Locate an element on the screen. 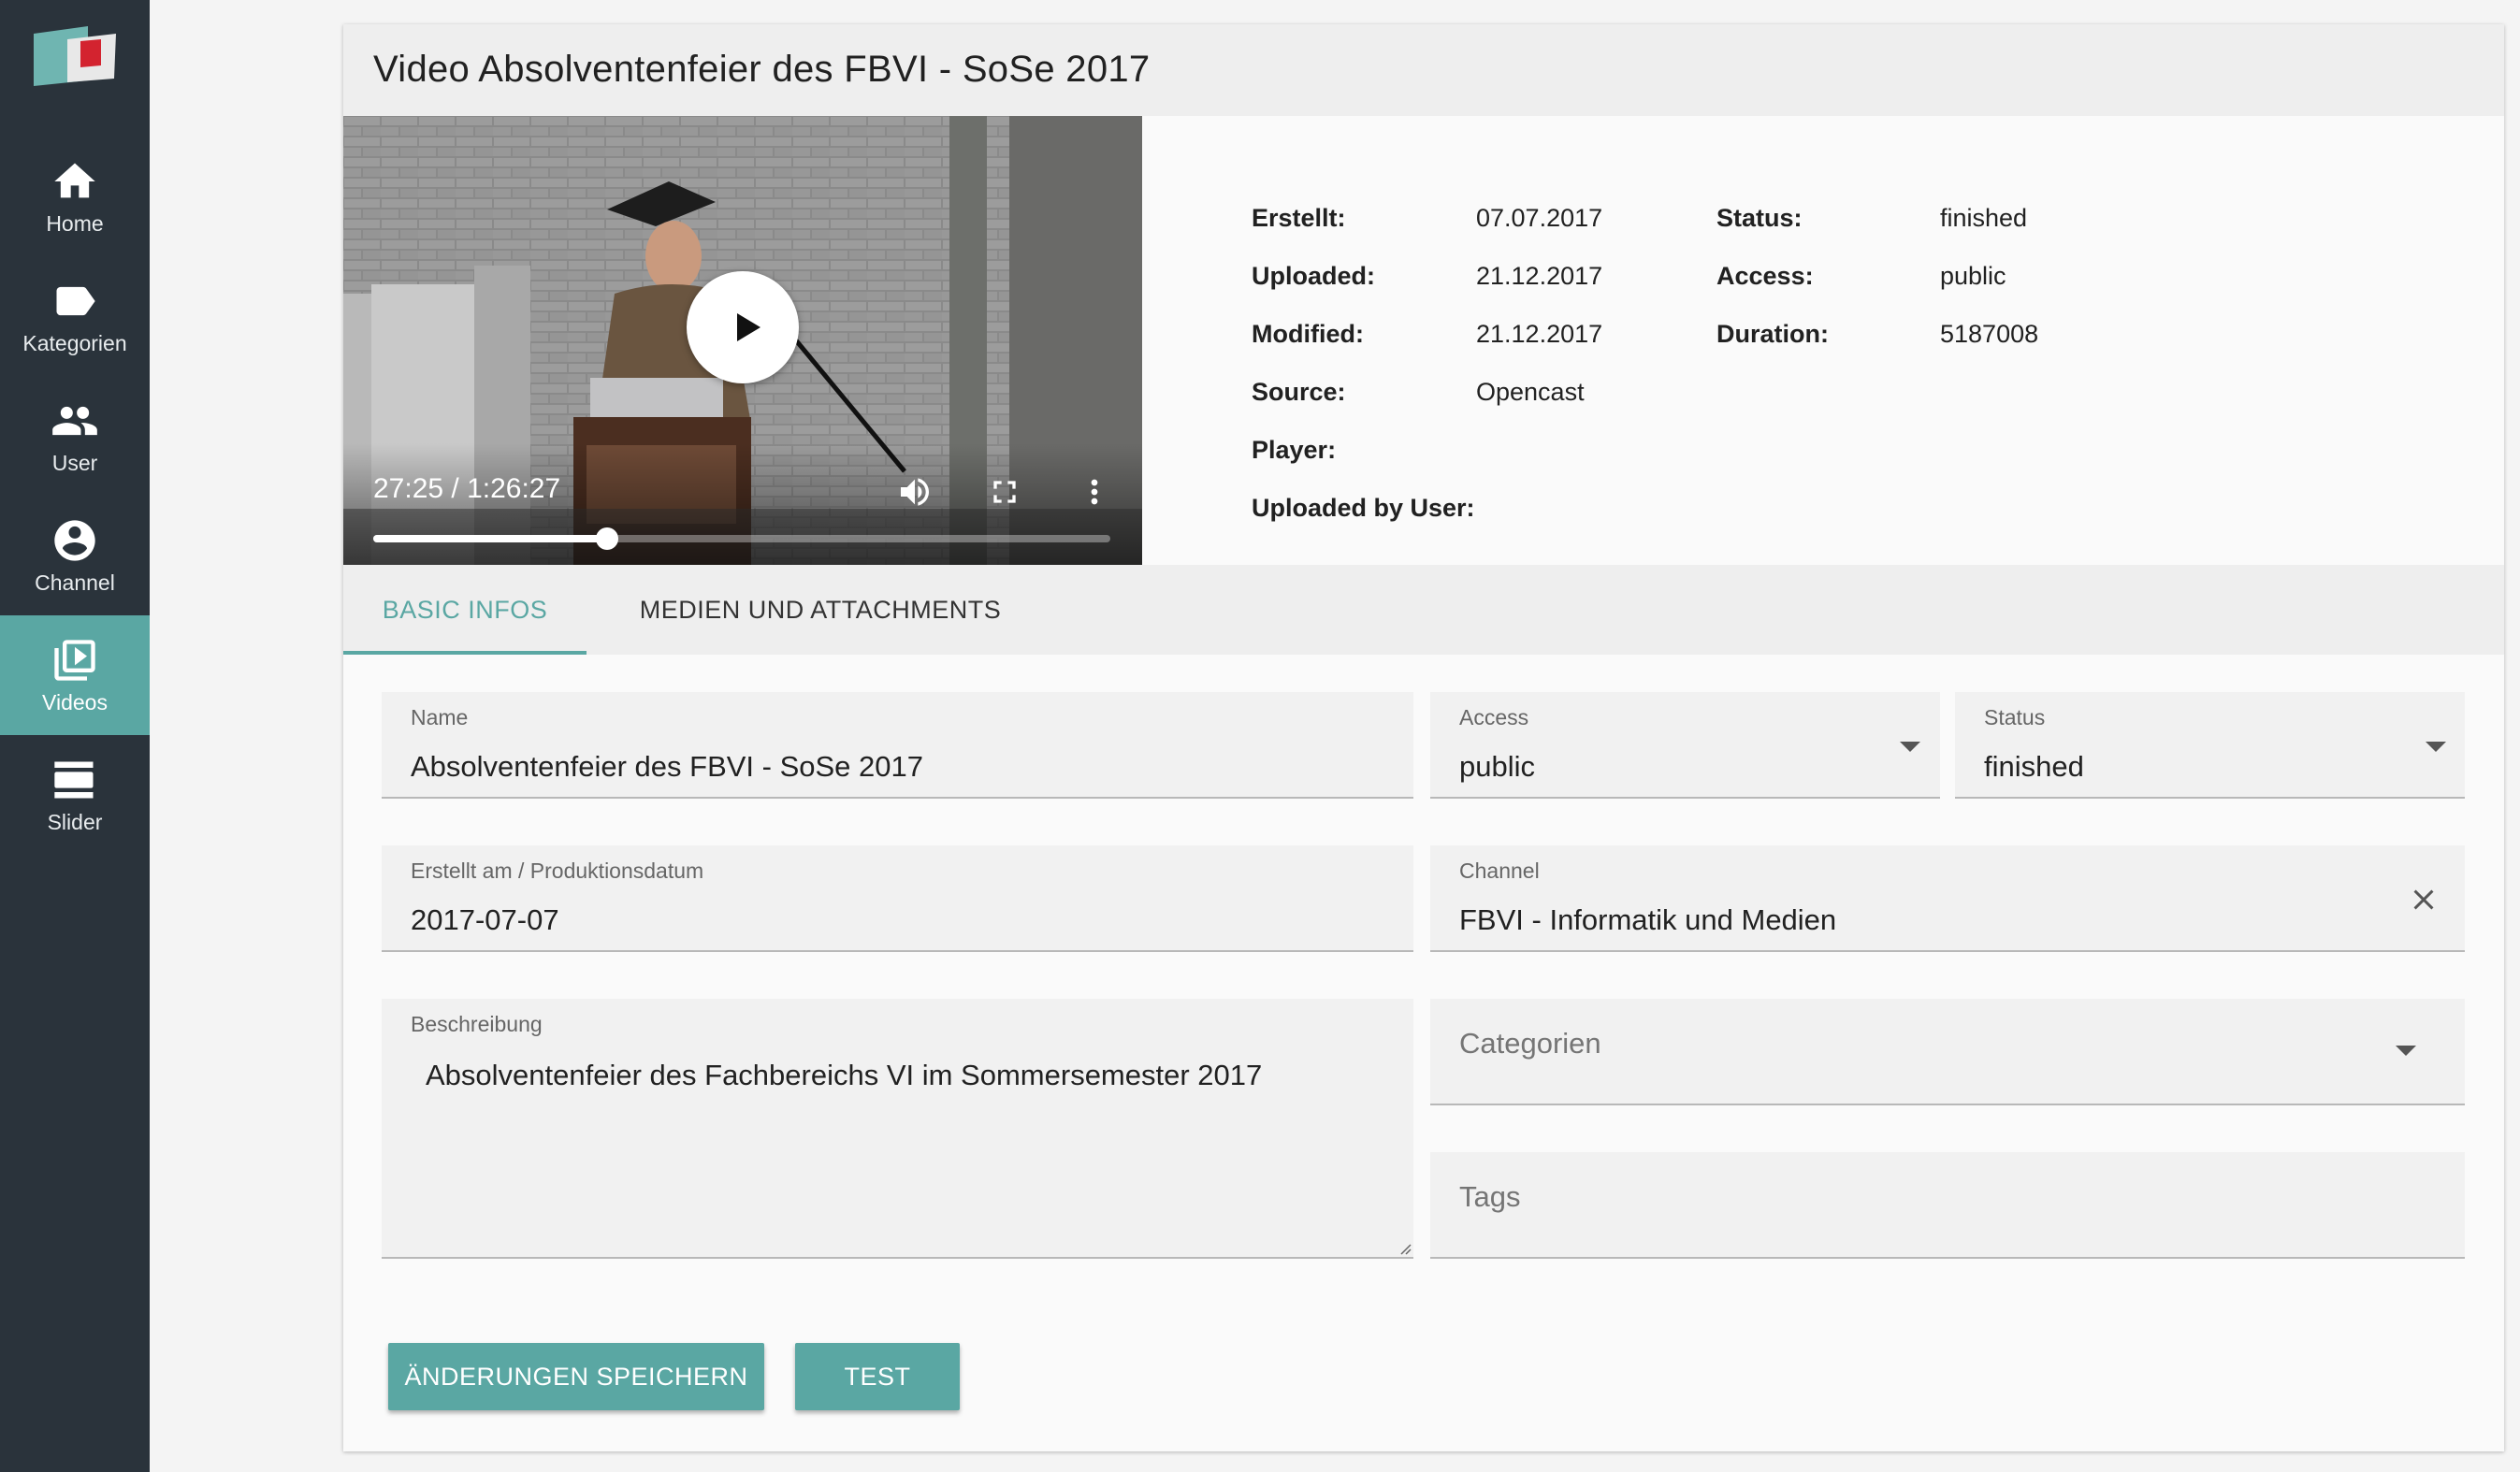  created-value: 07.07.2017 is located at coordinates (1539, 218).